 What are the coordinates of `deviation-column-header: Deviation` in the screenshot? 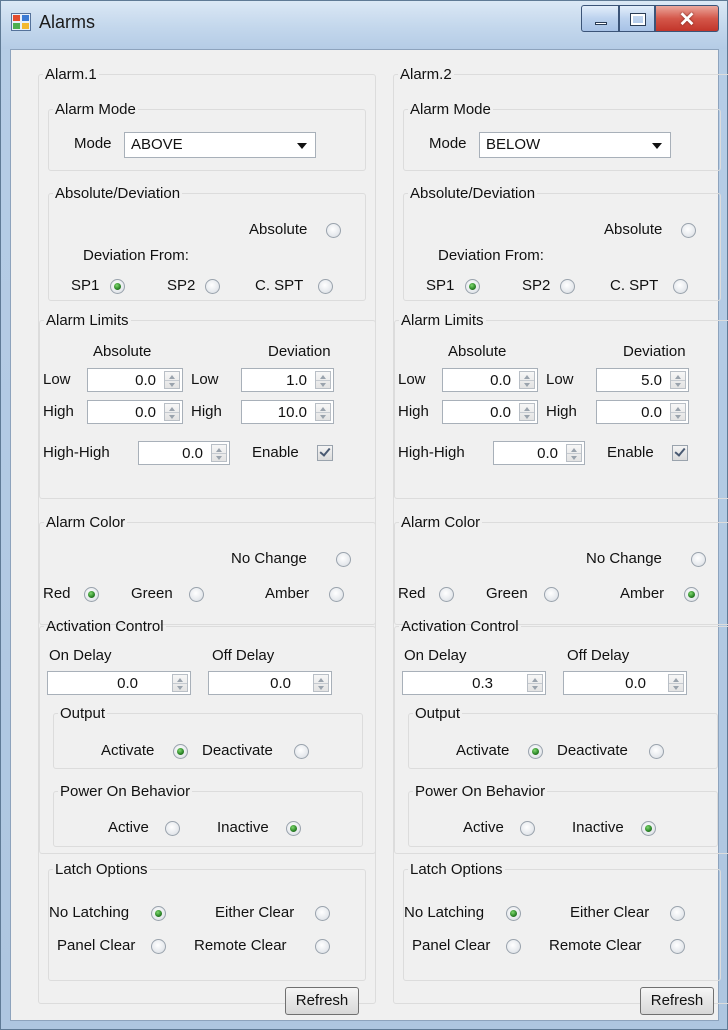 It's located at (654, 351).